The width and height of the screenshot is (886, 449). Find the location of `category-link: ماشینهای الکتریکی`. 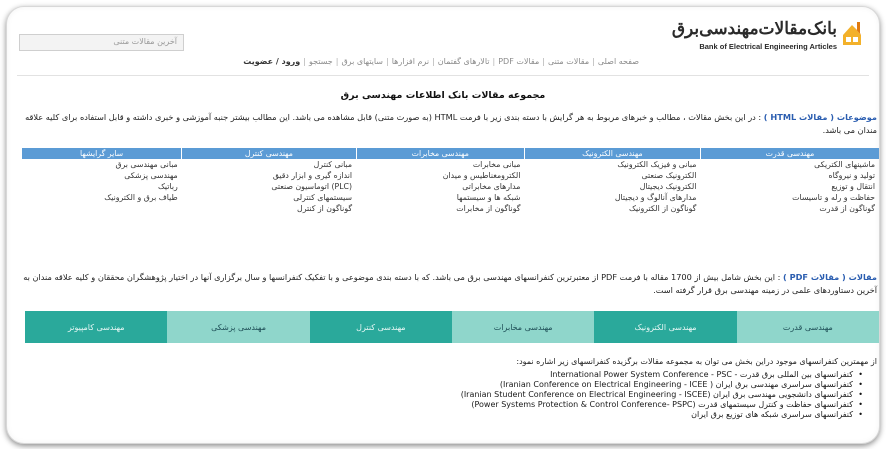

category-link: ماشینهای الکتریکی is located at coordinates (789, 164).